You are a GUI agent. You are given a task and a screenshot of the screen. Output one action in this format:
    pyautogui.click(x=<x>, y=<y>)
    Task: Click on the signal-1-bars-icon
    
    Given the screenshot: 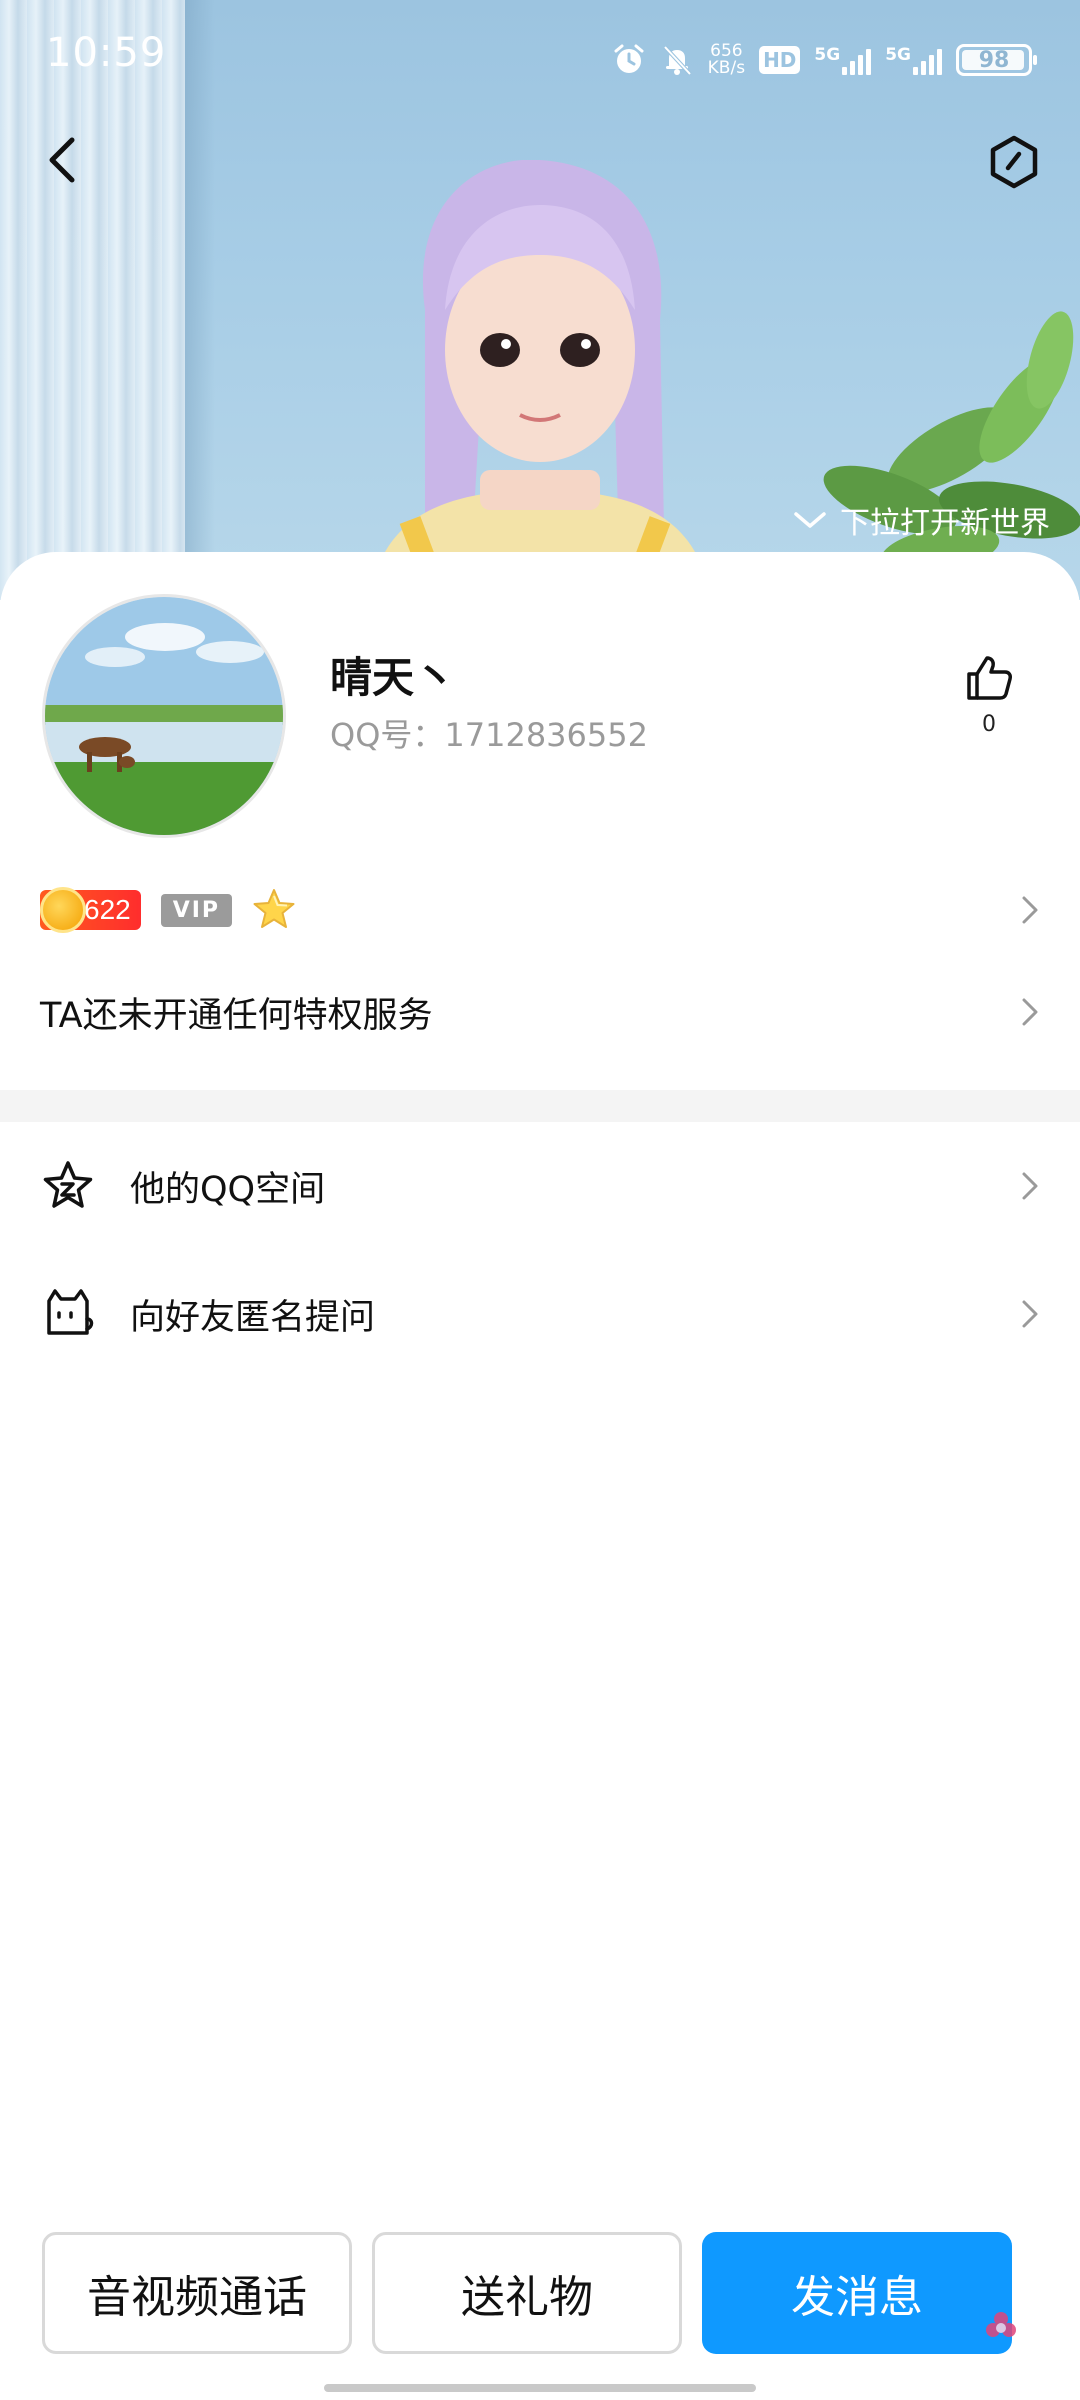 What is the action you would take?
    pyautogui.click(x=857, y=60)
    